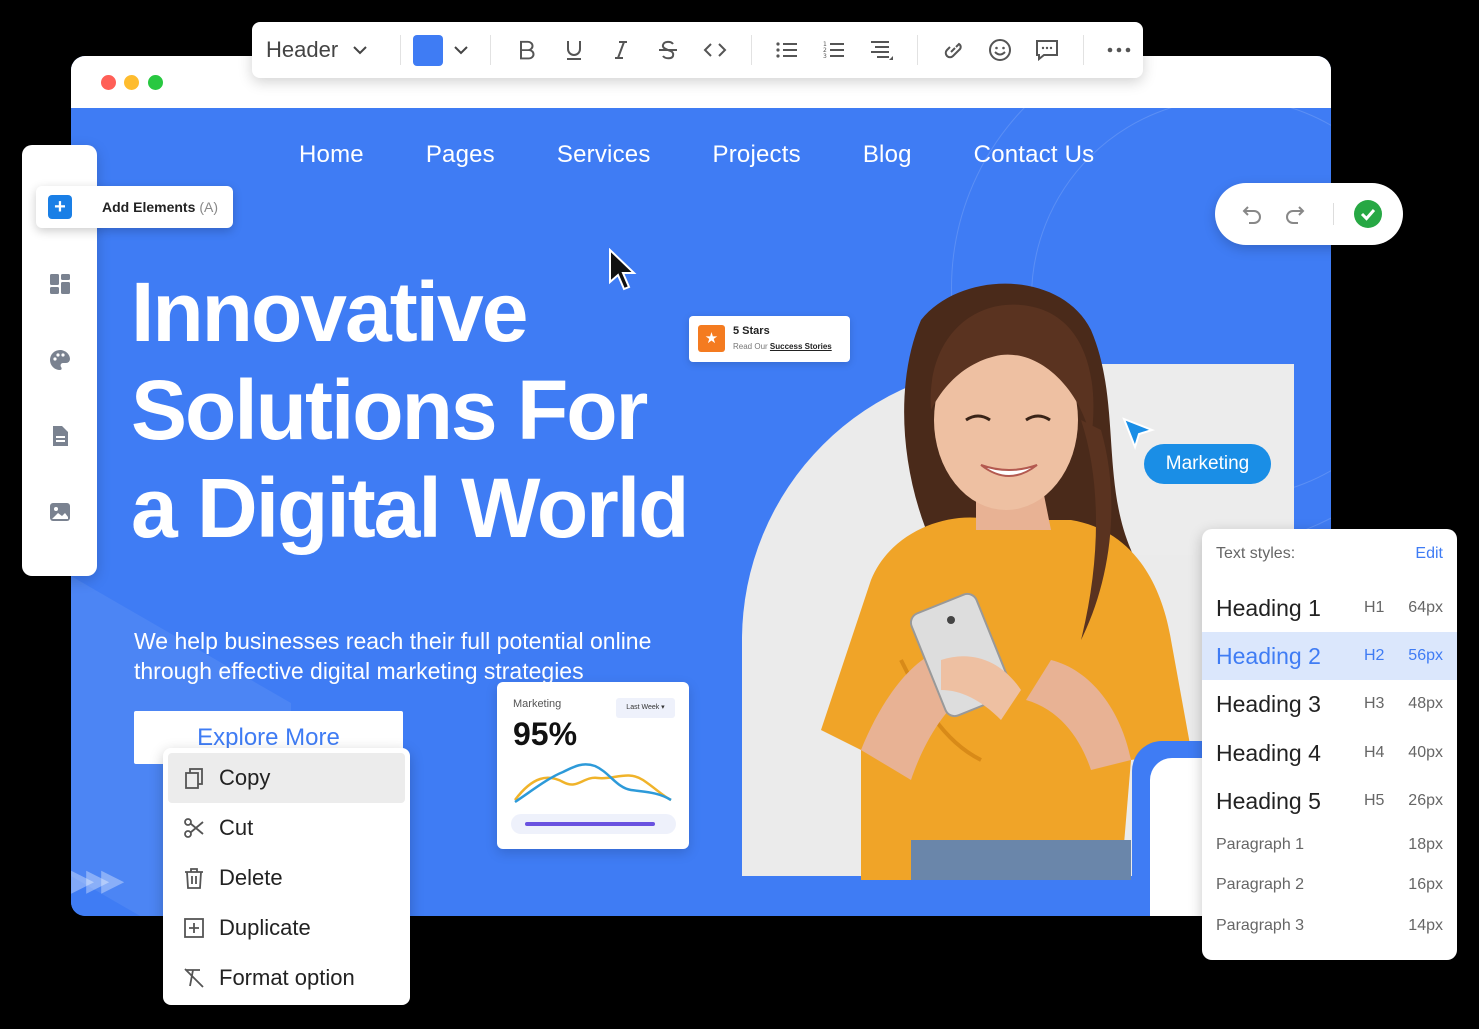 The height and width of the screenshot is (1029, 1479). I want to click on menu-item-label: Duplicate, so click(265, 927).